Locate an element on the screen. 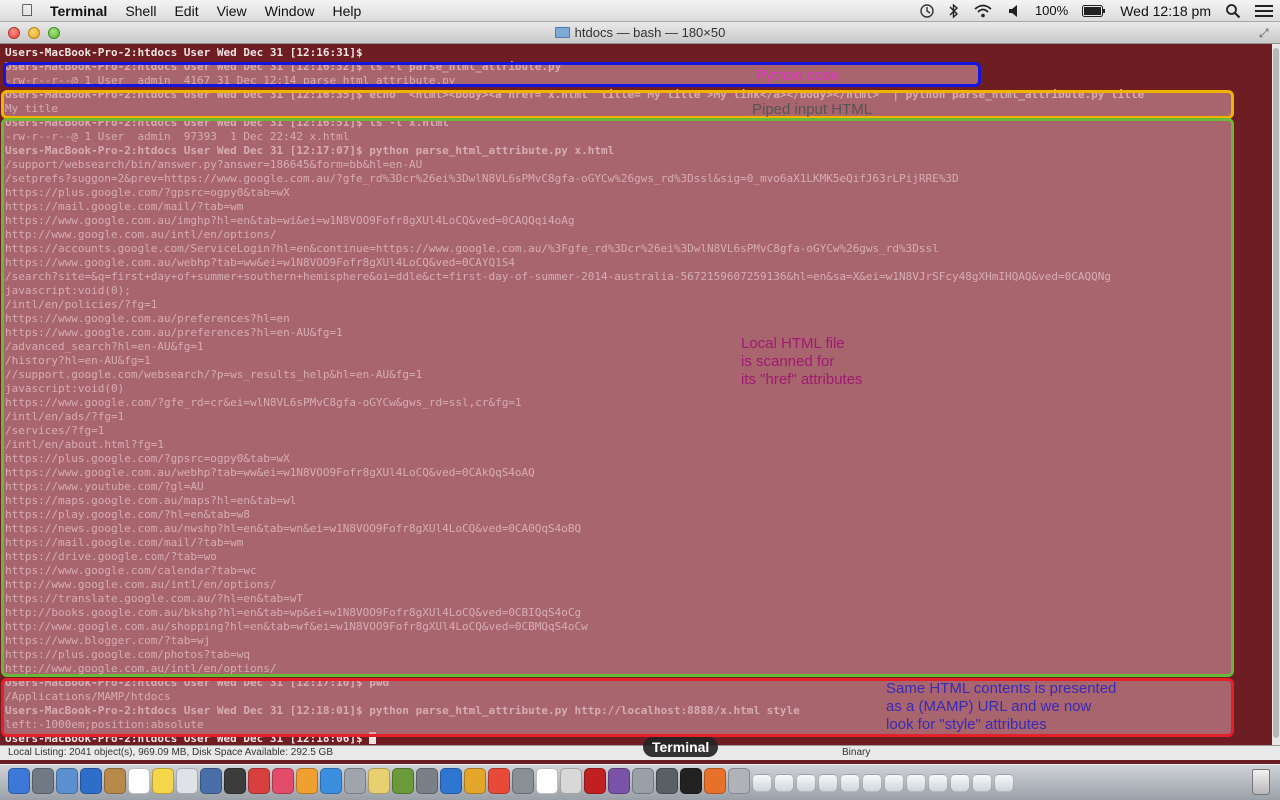  terminal-cursor is located at coordinates (373, 738).